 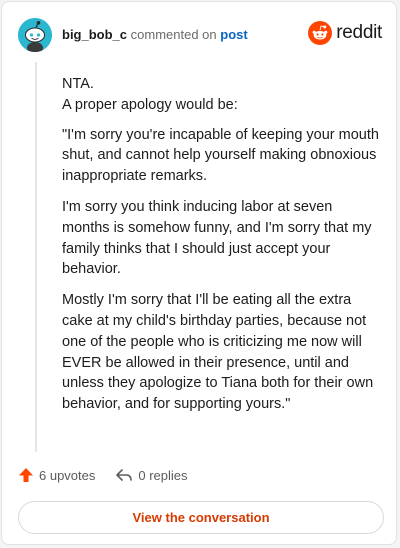 What do you see at coordinates (201, 517) in the screenshot?
I see `view-conversation-button: View the conversation` at bounding box center [201, 517].